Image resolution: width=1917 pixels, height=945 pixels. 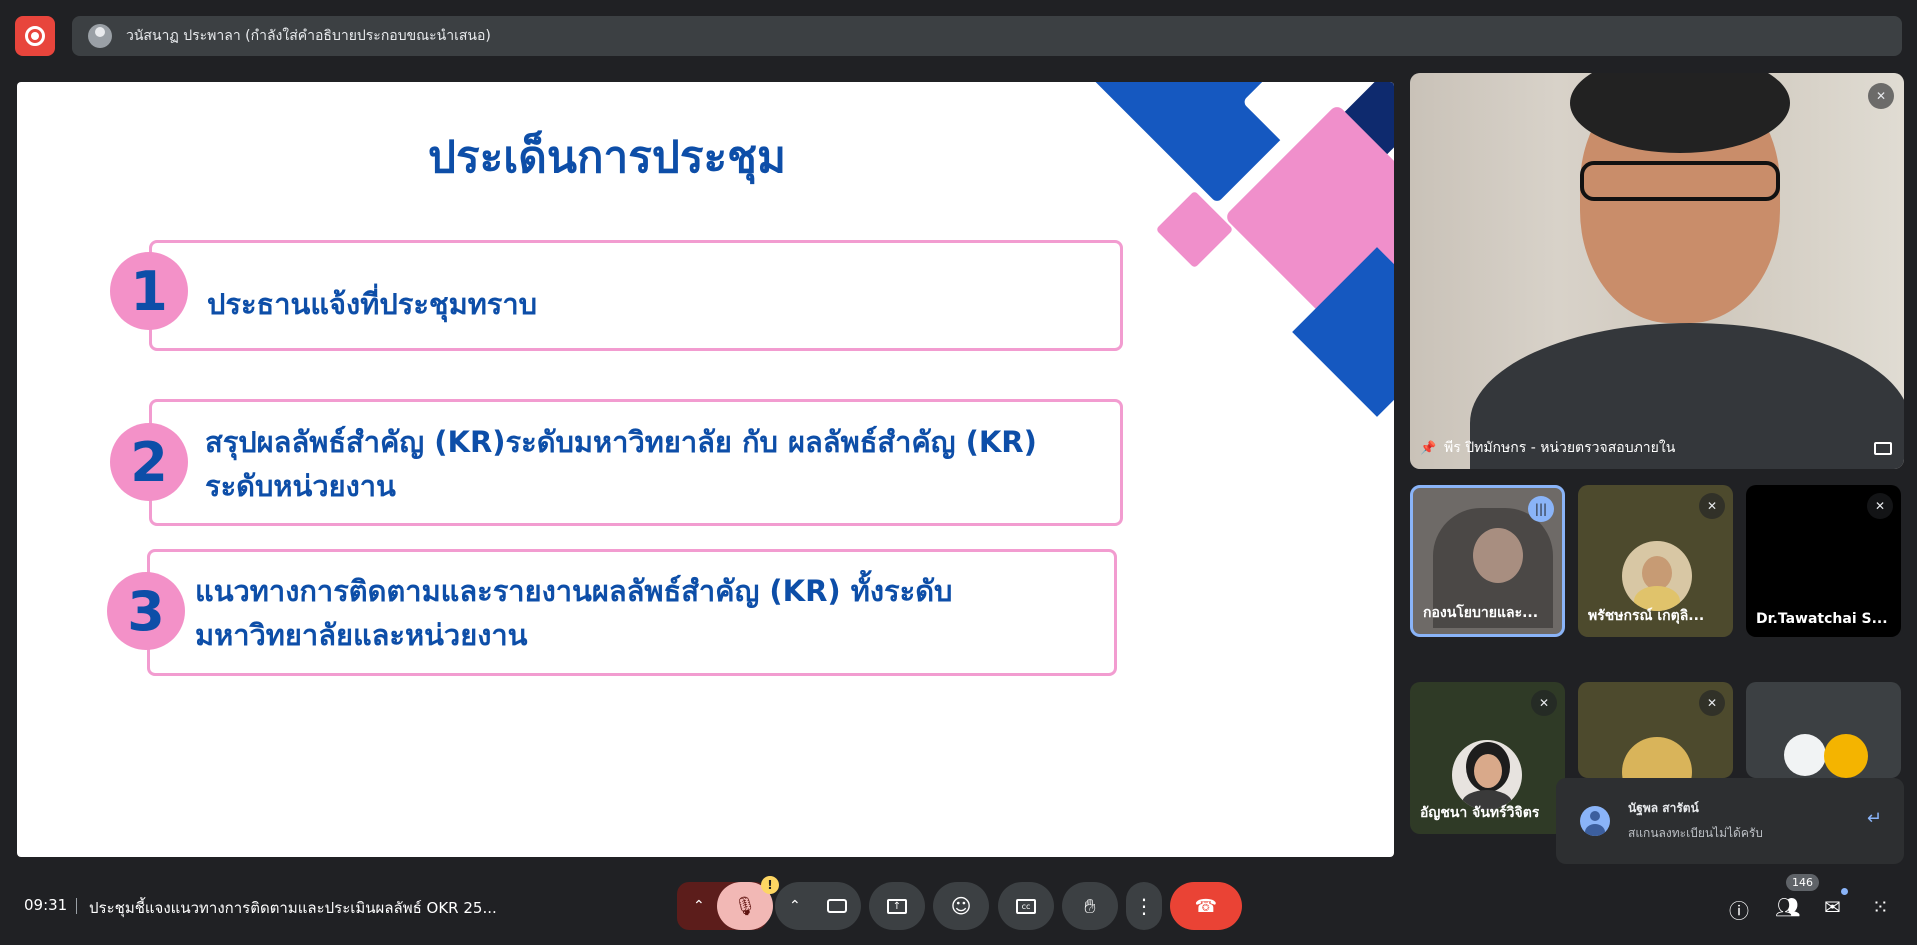 I want to click on chat-unread-indicator, so click(x=1844, y=891).